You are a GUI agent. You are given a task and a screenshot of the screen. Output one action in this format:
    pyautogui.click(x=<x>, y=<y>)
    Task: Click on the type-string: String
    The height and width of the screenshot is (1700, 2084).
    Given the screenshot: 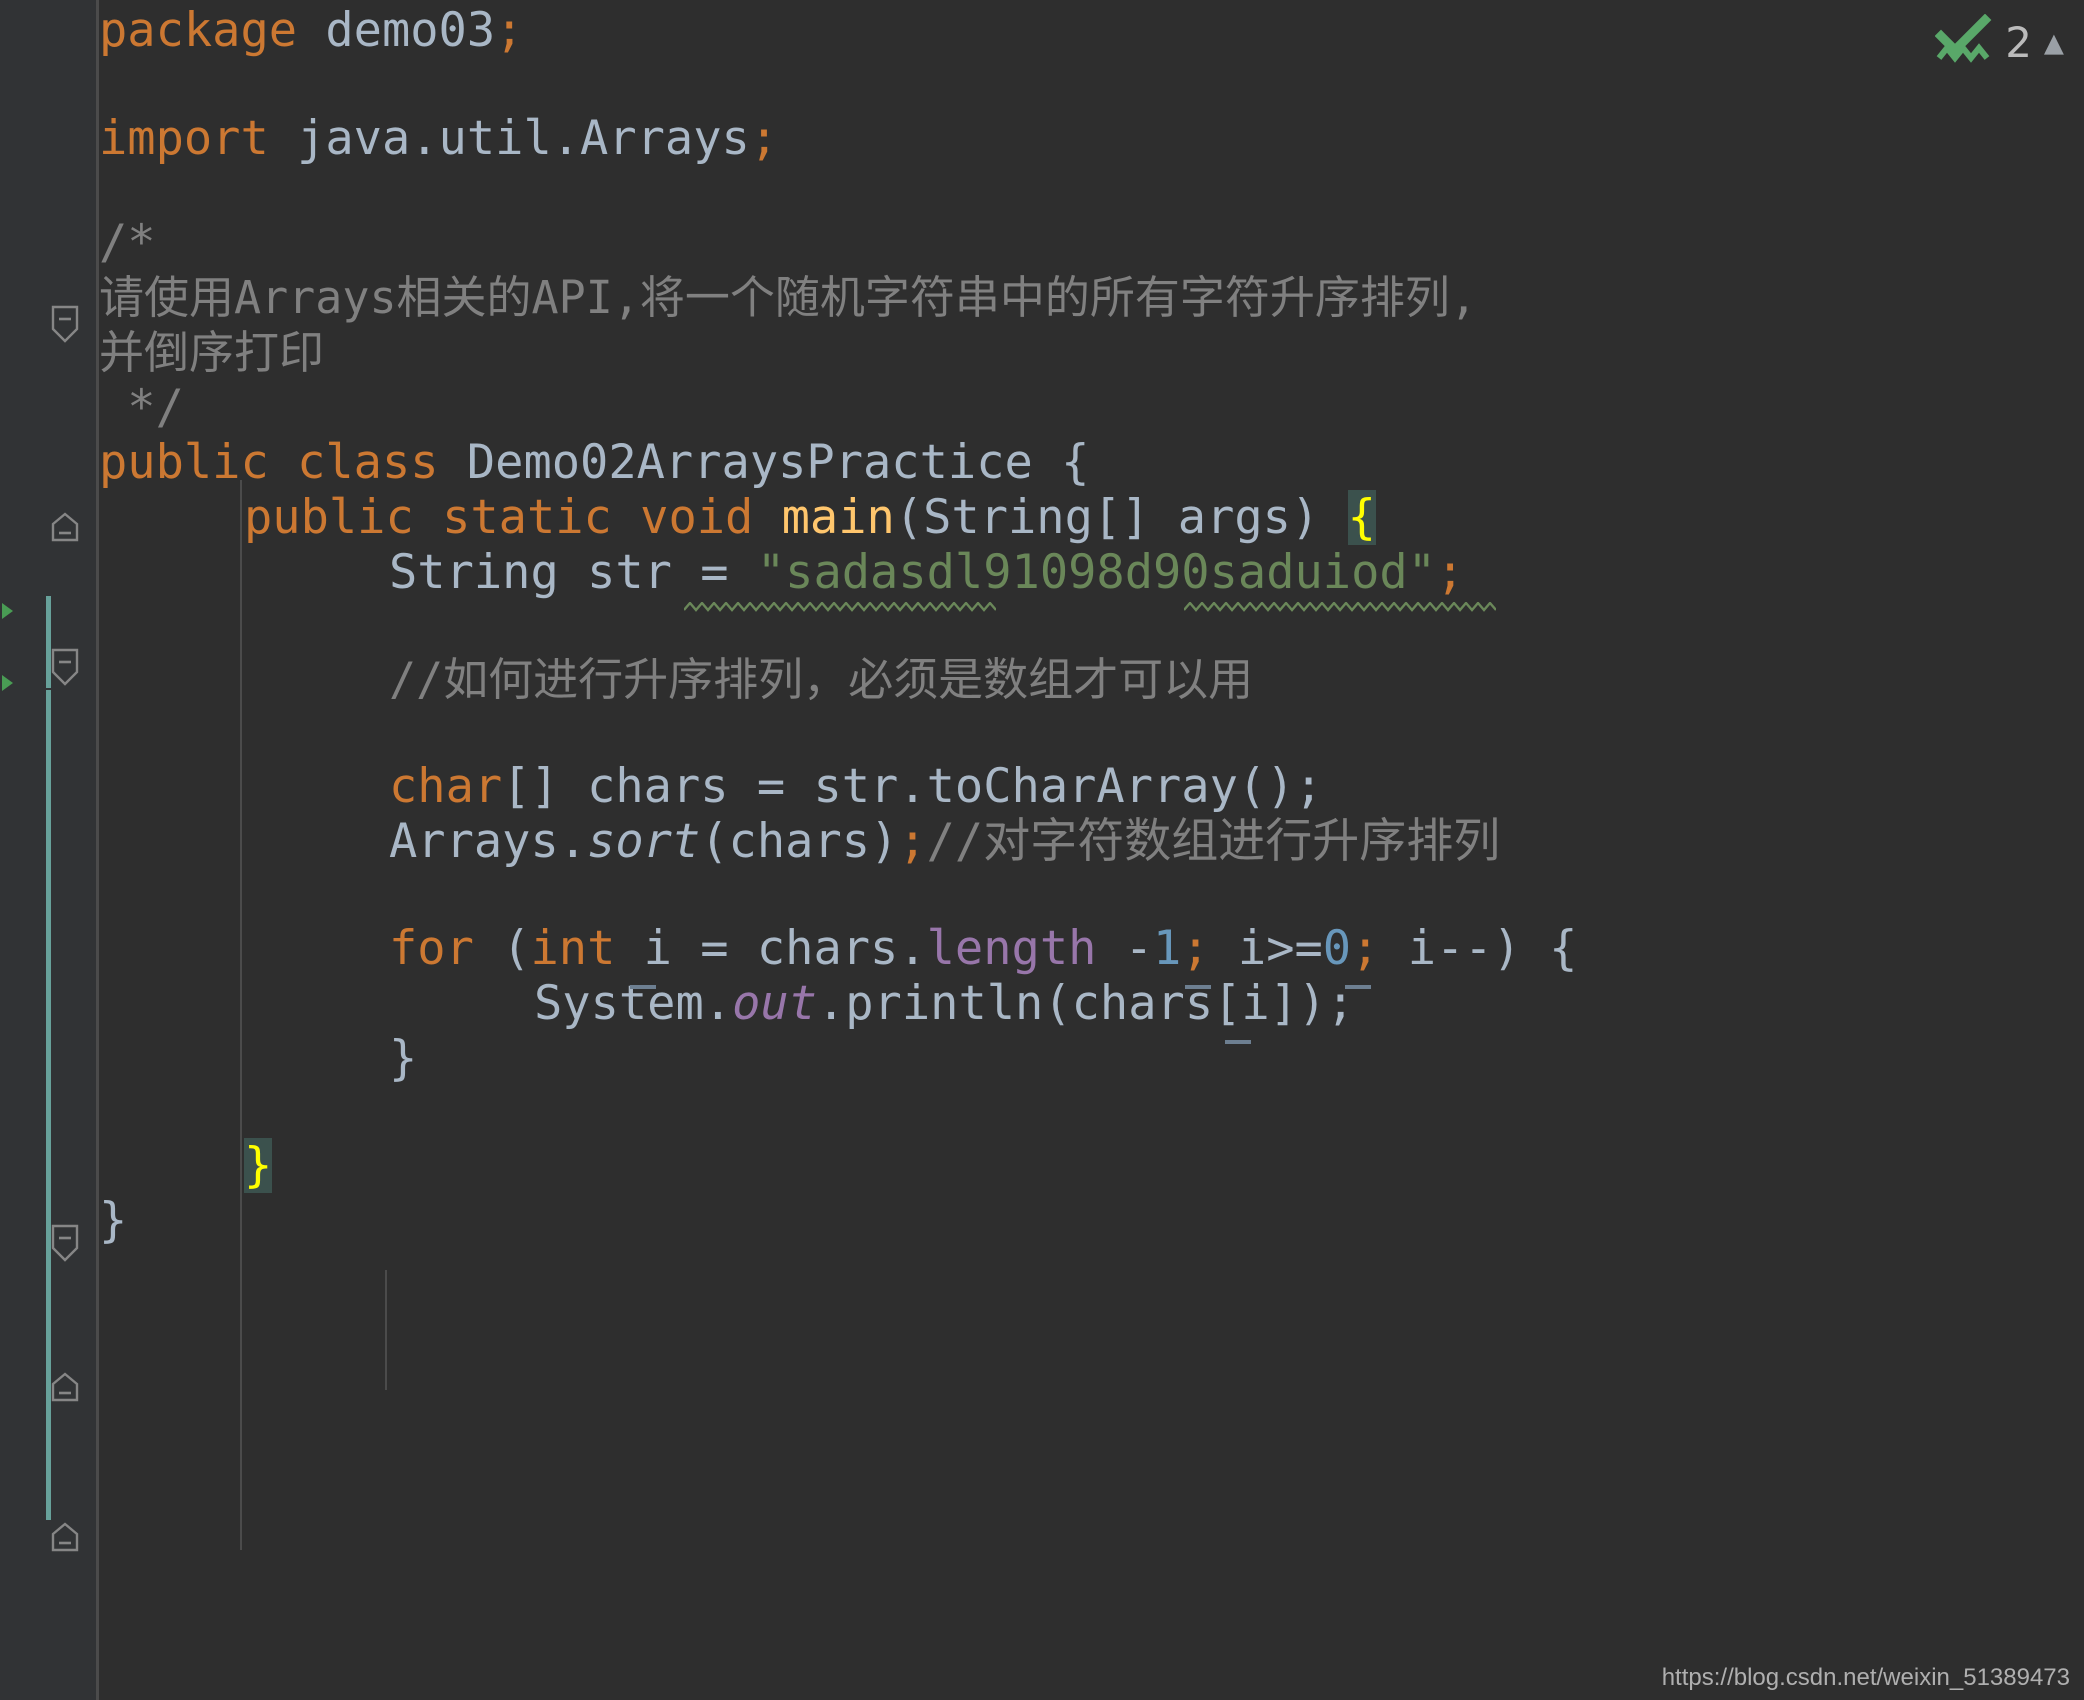 What is the action you would take?
    pyautogui.click(x=474, y=572)
    